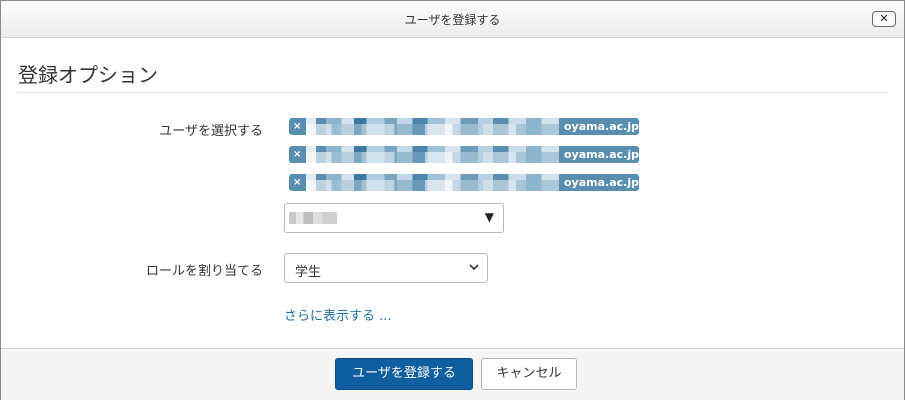 This screenshot has width=905, height=400. Describe the element at coordinates (489, 217) in the screenshot. I see `dropdown-arrow-icon: ▼` at that location.